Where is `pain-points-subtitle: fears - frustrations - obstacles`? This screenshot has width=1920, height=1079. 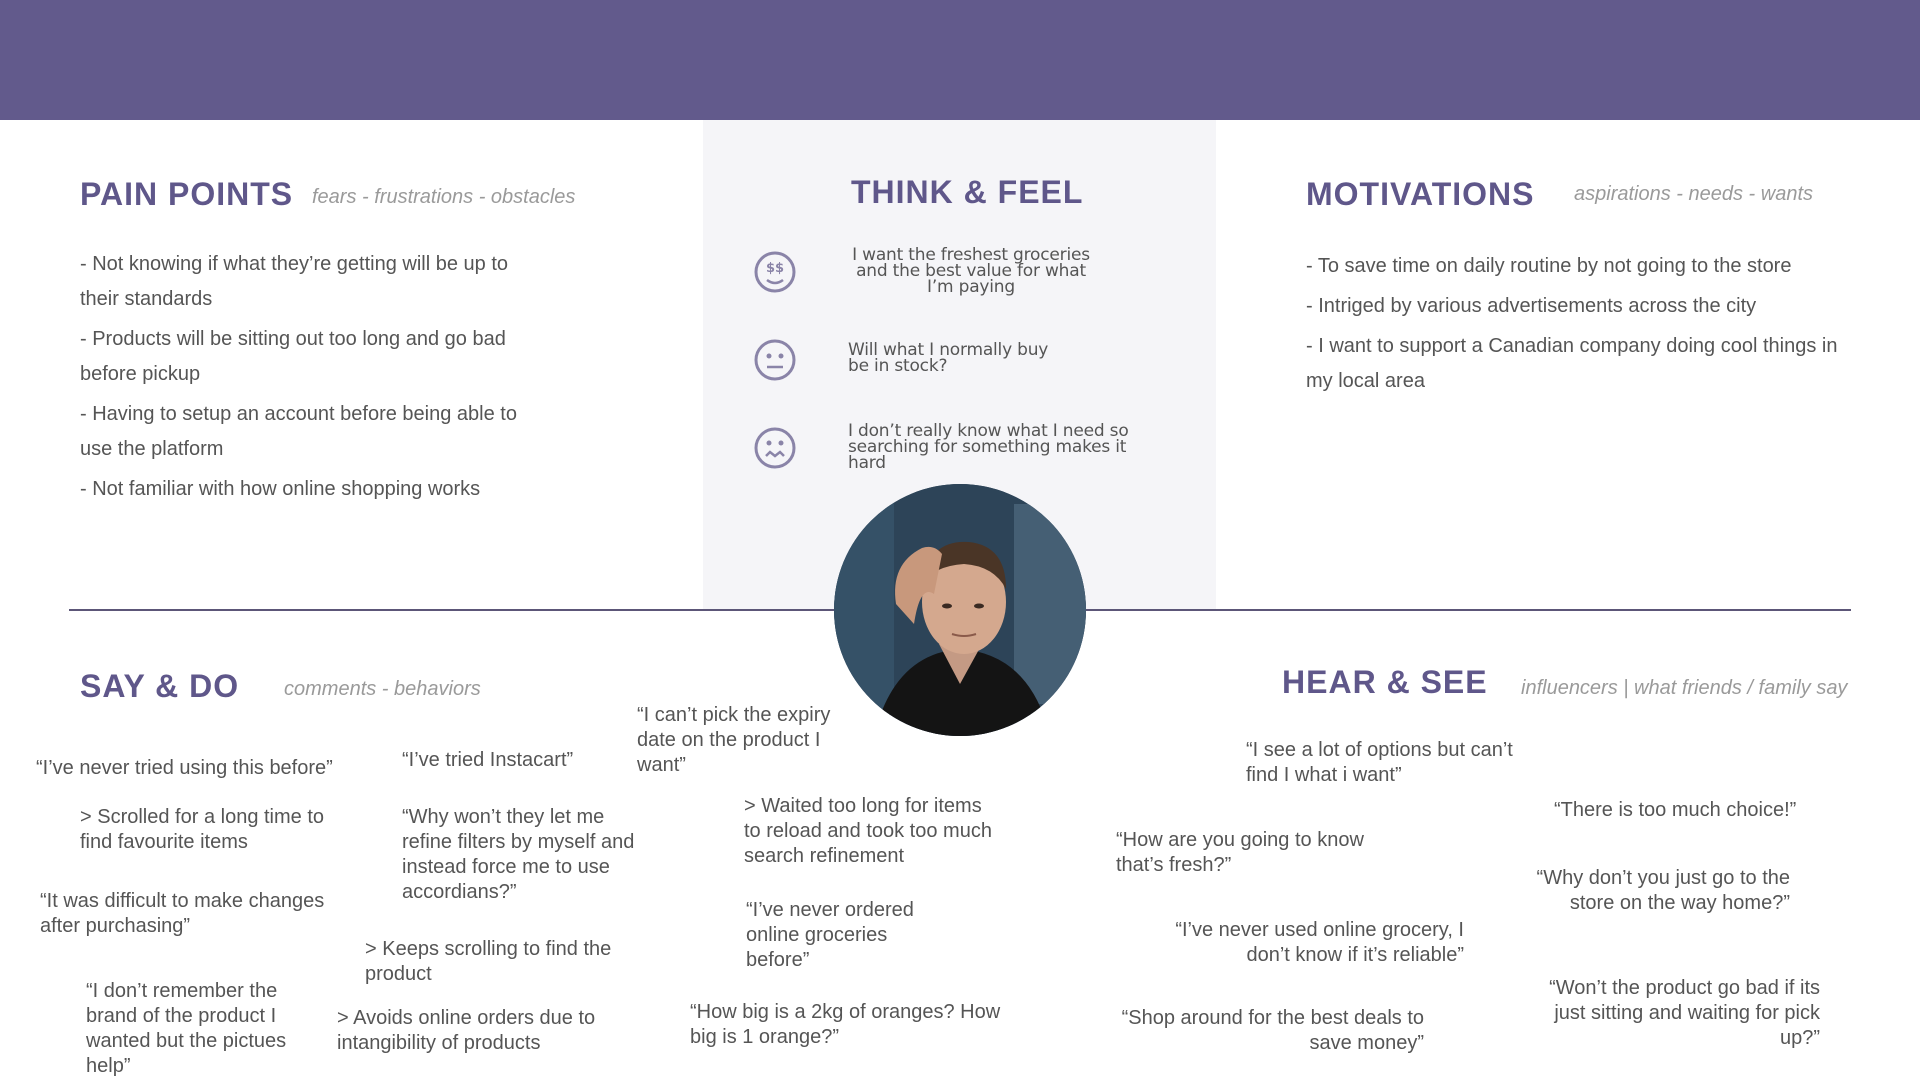
pain-points-subtitle: fears - frustrations - obstacles is located at coordinates (444, 197).